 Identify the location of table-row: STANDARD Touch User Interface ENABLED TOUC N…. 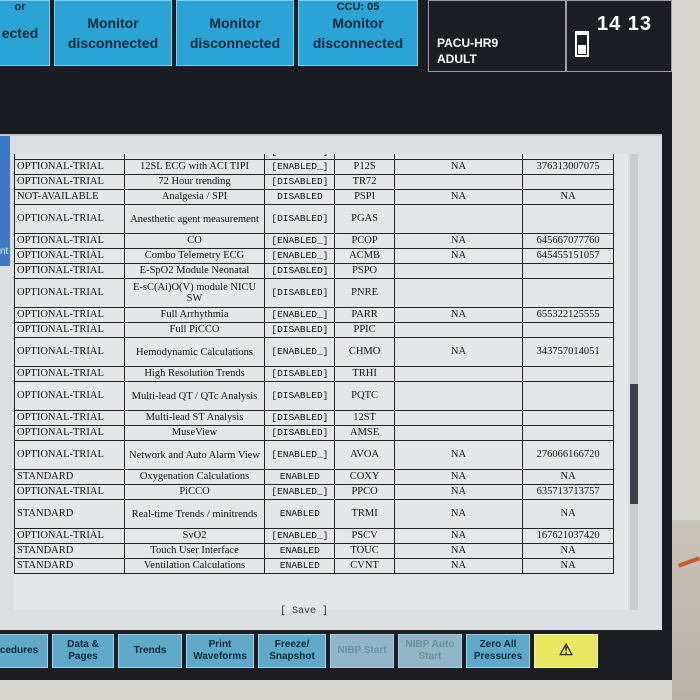
(314, 551).